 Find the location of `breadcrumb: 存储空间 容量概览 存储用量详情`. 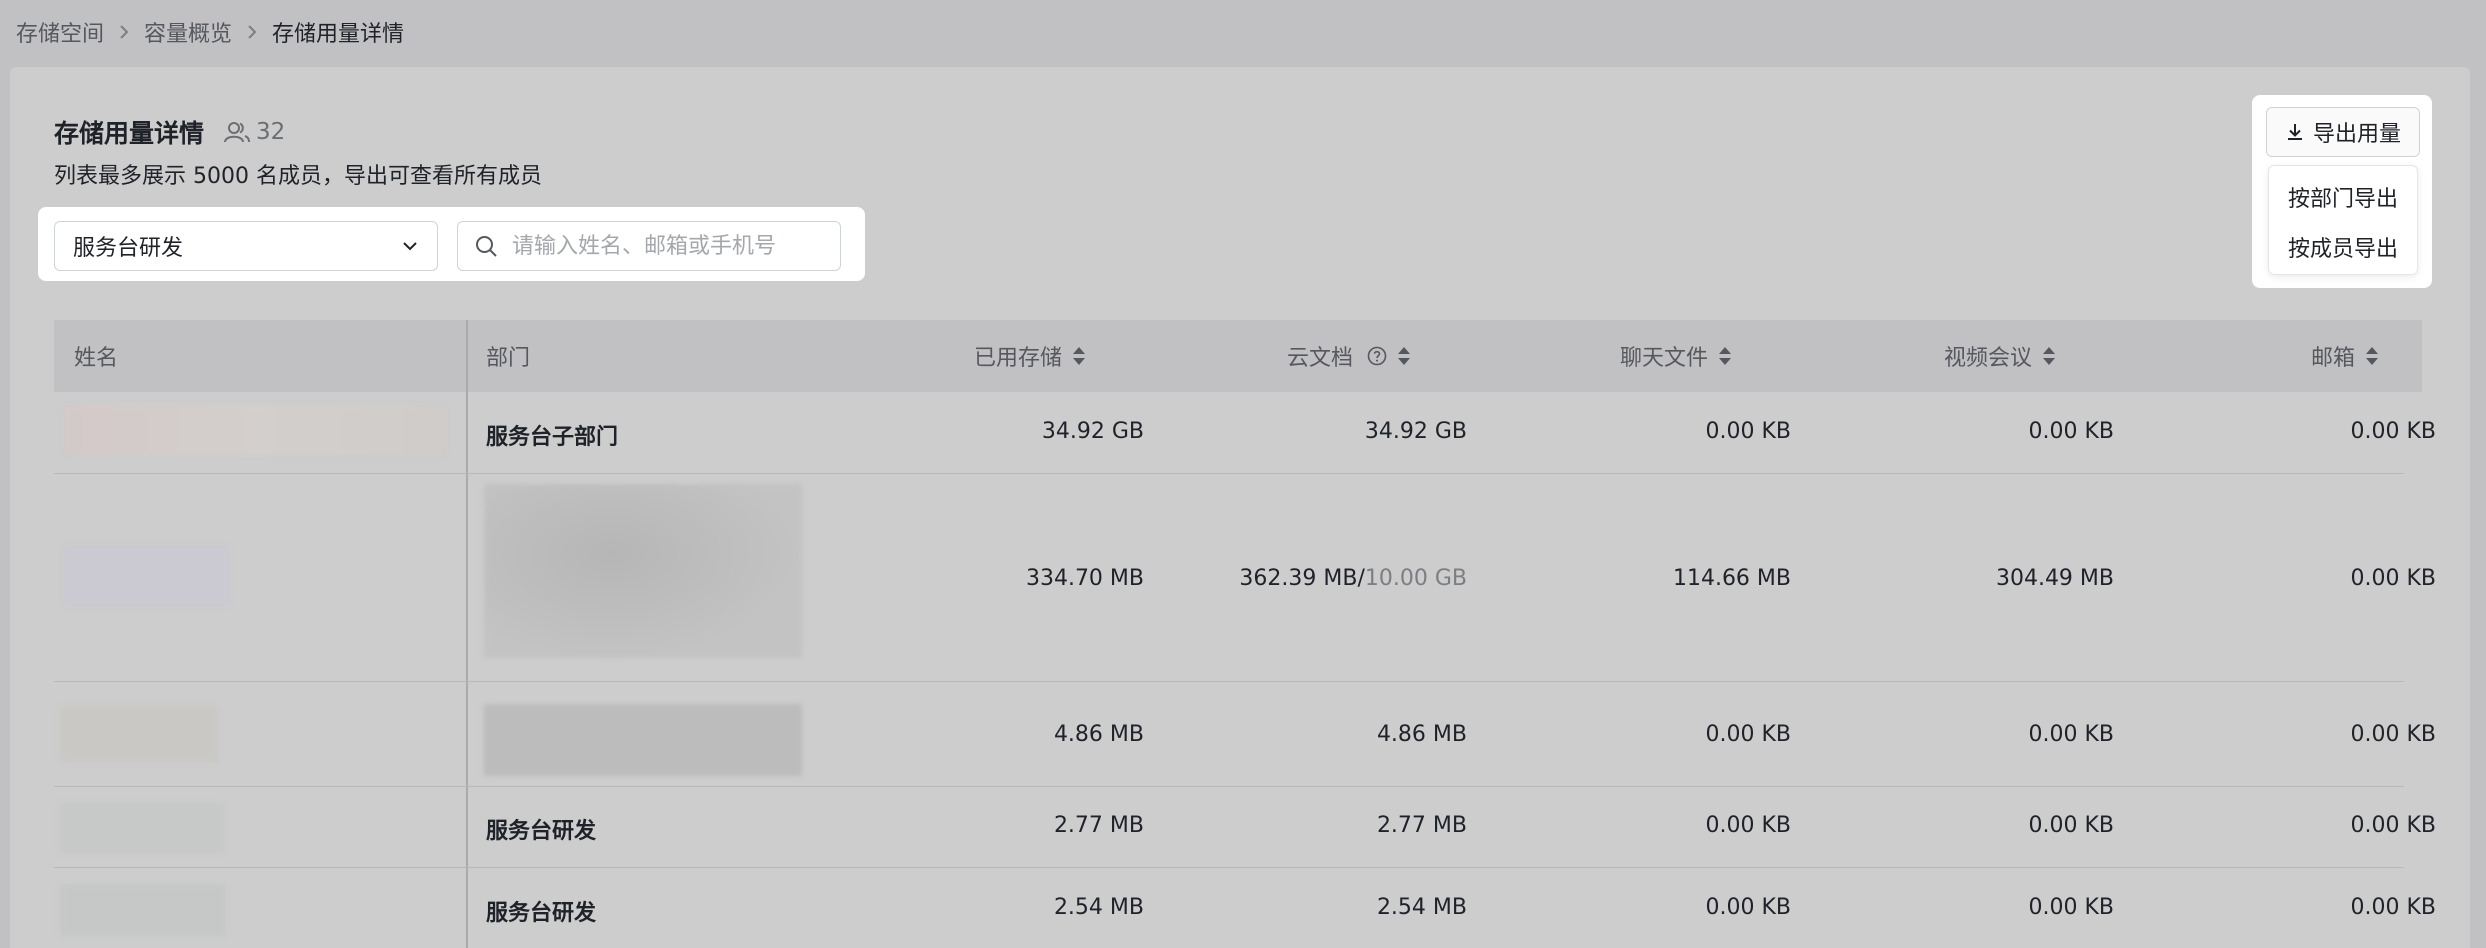

breadcrumb: 存储空间 容量概览 存储用量详情 is located at coordinates (210, 32).